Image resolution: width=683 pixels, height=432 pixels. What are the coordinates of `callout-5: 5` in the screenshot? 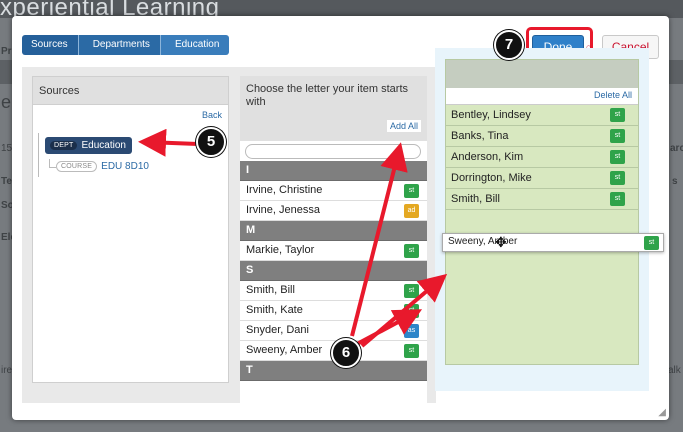 It's located at (211, 142).